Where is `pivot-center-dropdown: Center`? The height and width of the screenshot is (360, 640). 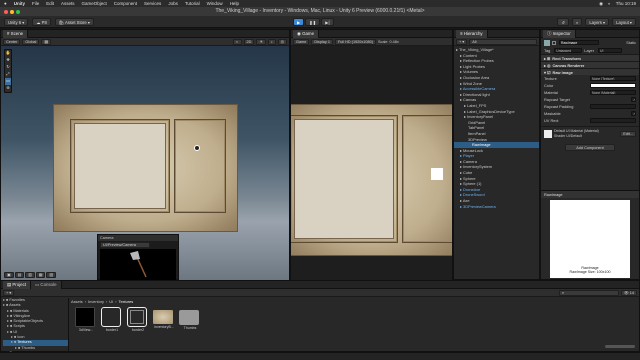 pivot-center-dropdown: Center is located at coordinates (12, 41).